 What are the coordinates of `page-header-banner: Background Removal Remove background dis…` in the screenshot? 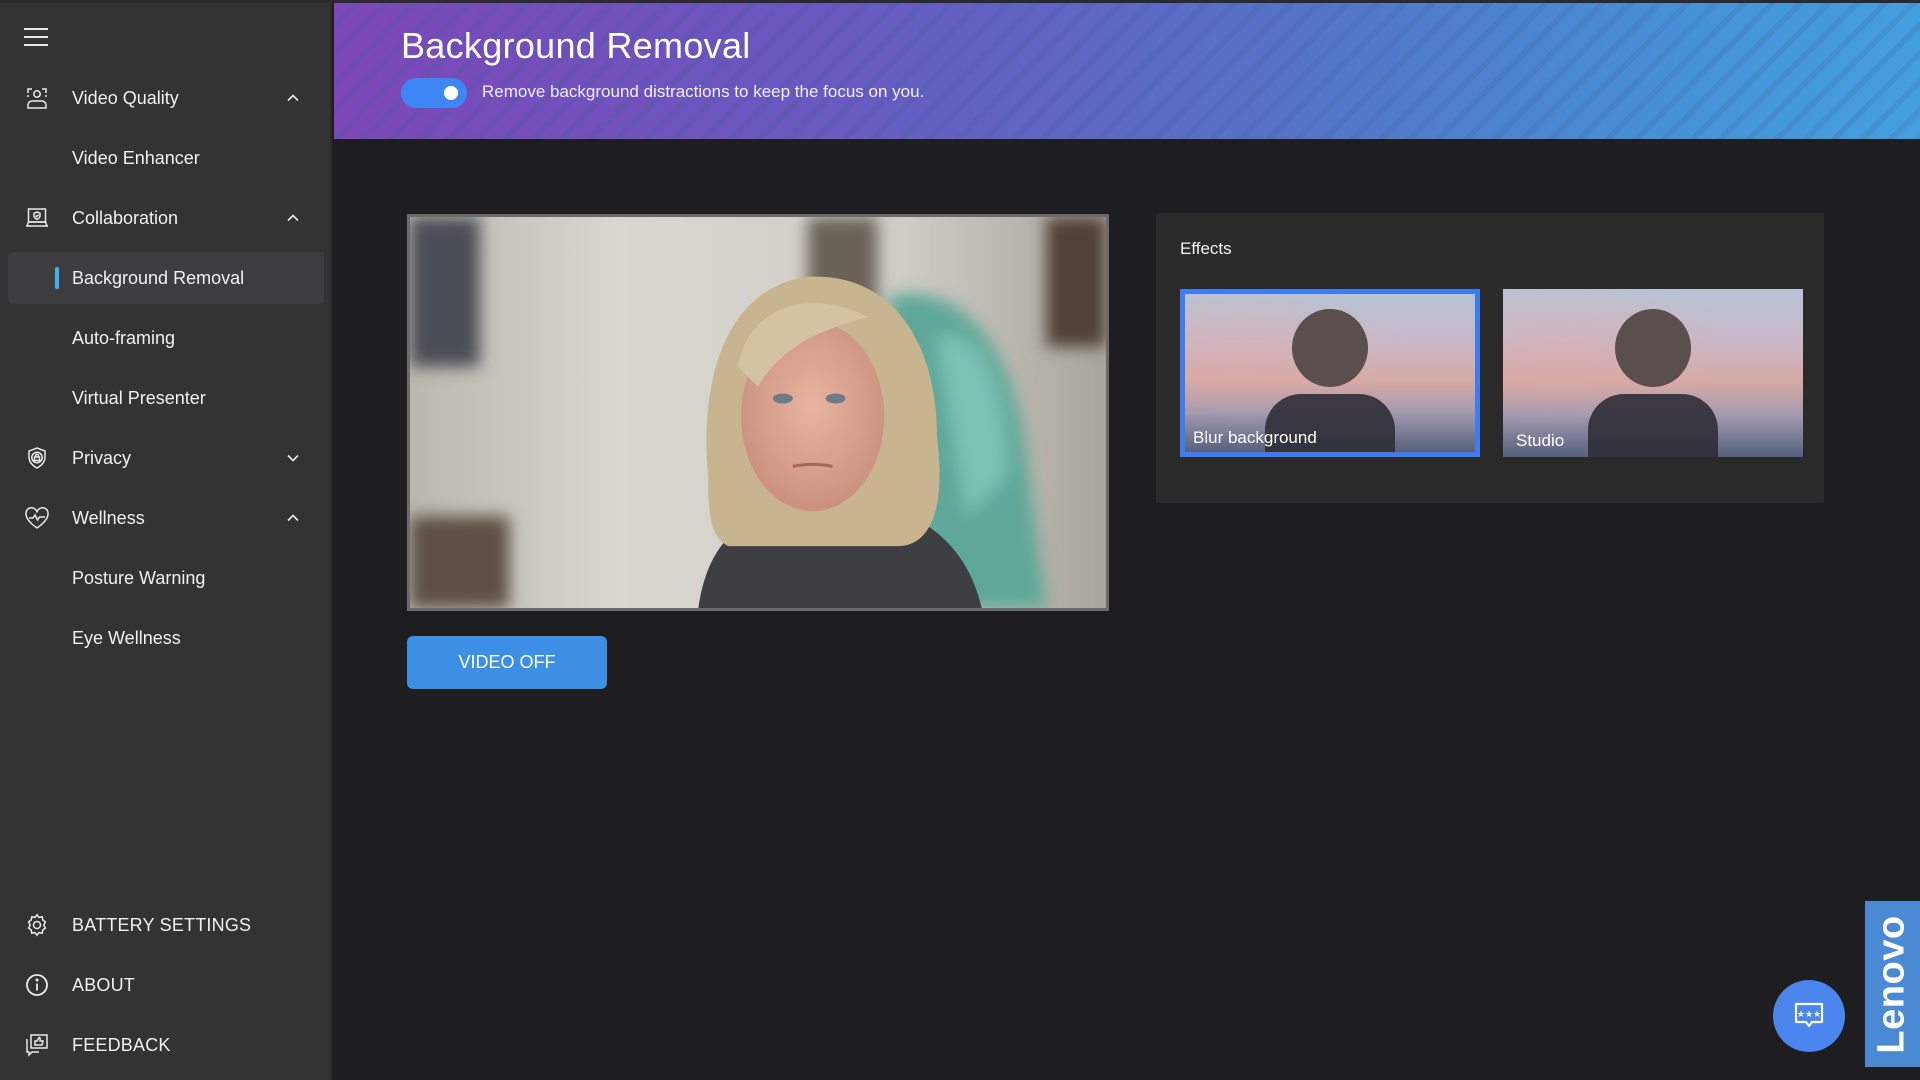 It's located at (1127, 71).